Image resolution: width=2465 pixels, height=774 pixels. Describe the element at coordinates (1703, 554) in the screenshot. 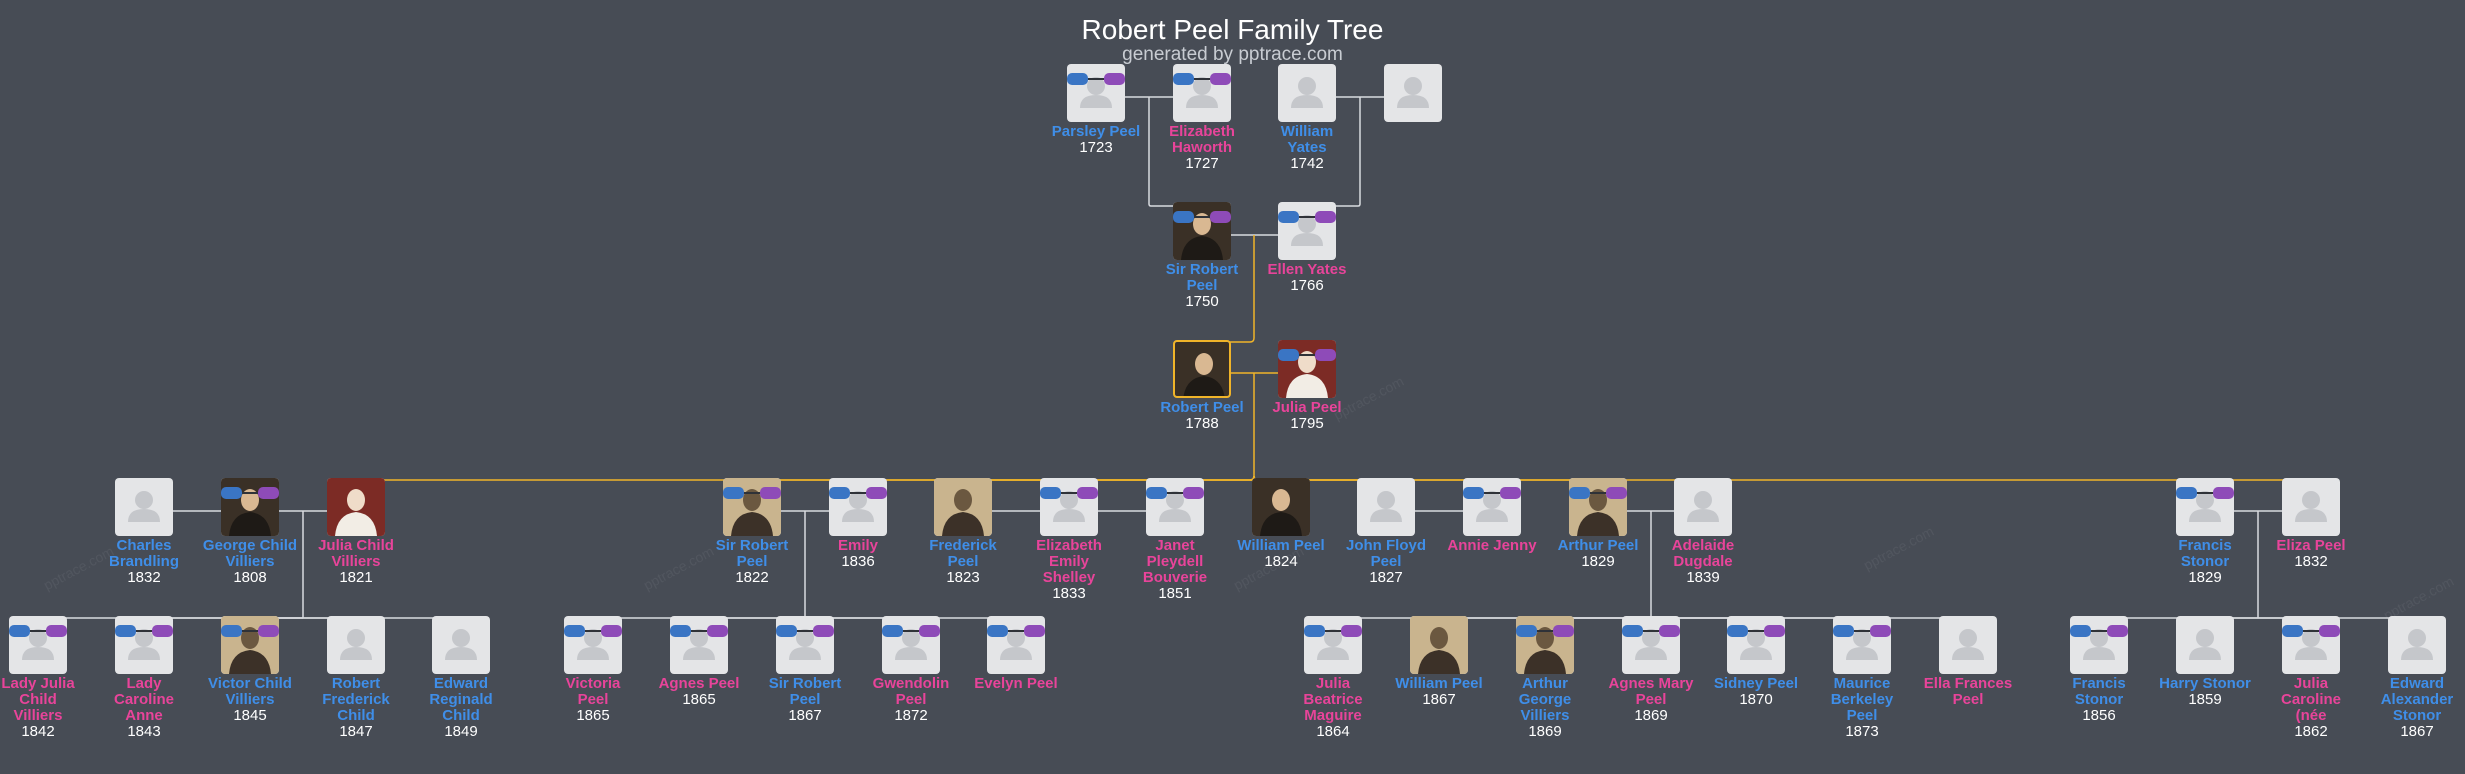

I see `person-name: Adelaide Dugdale` at that location.